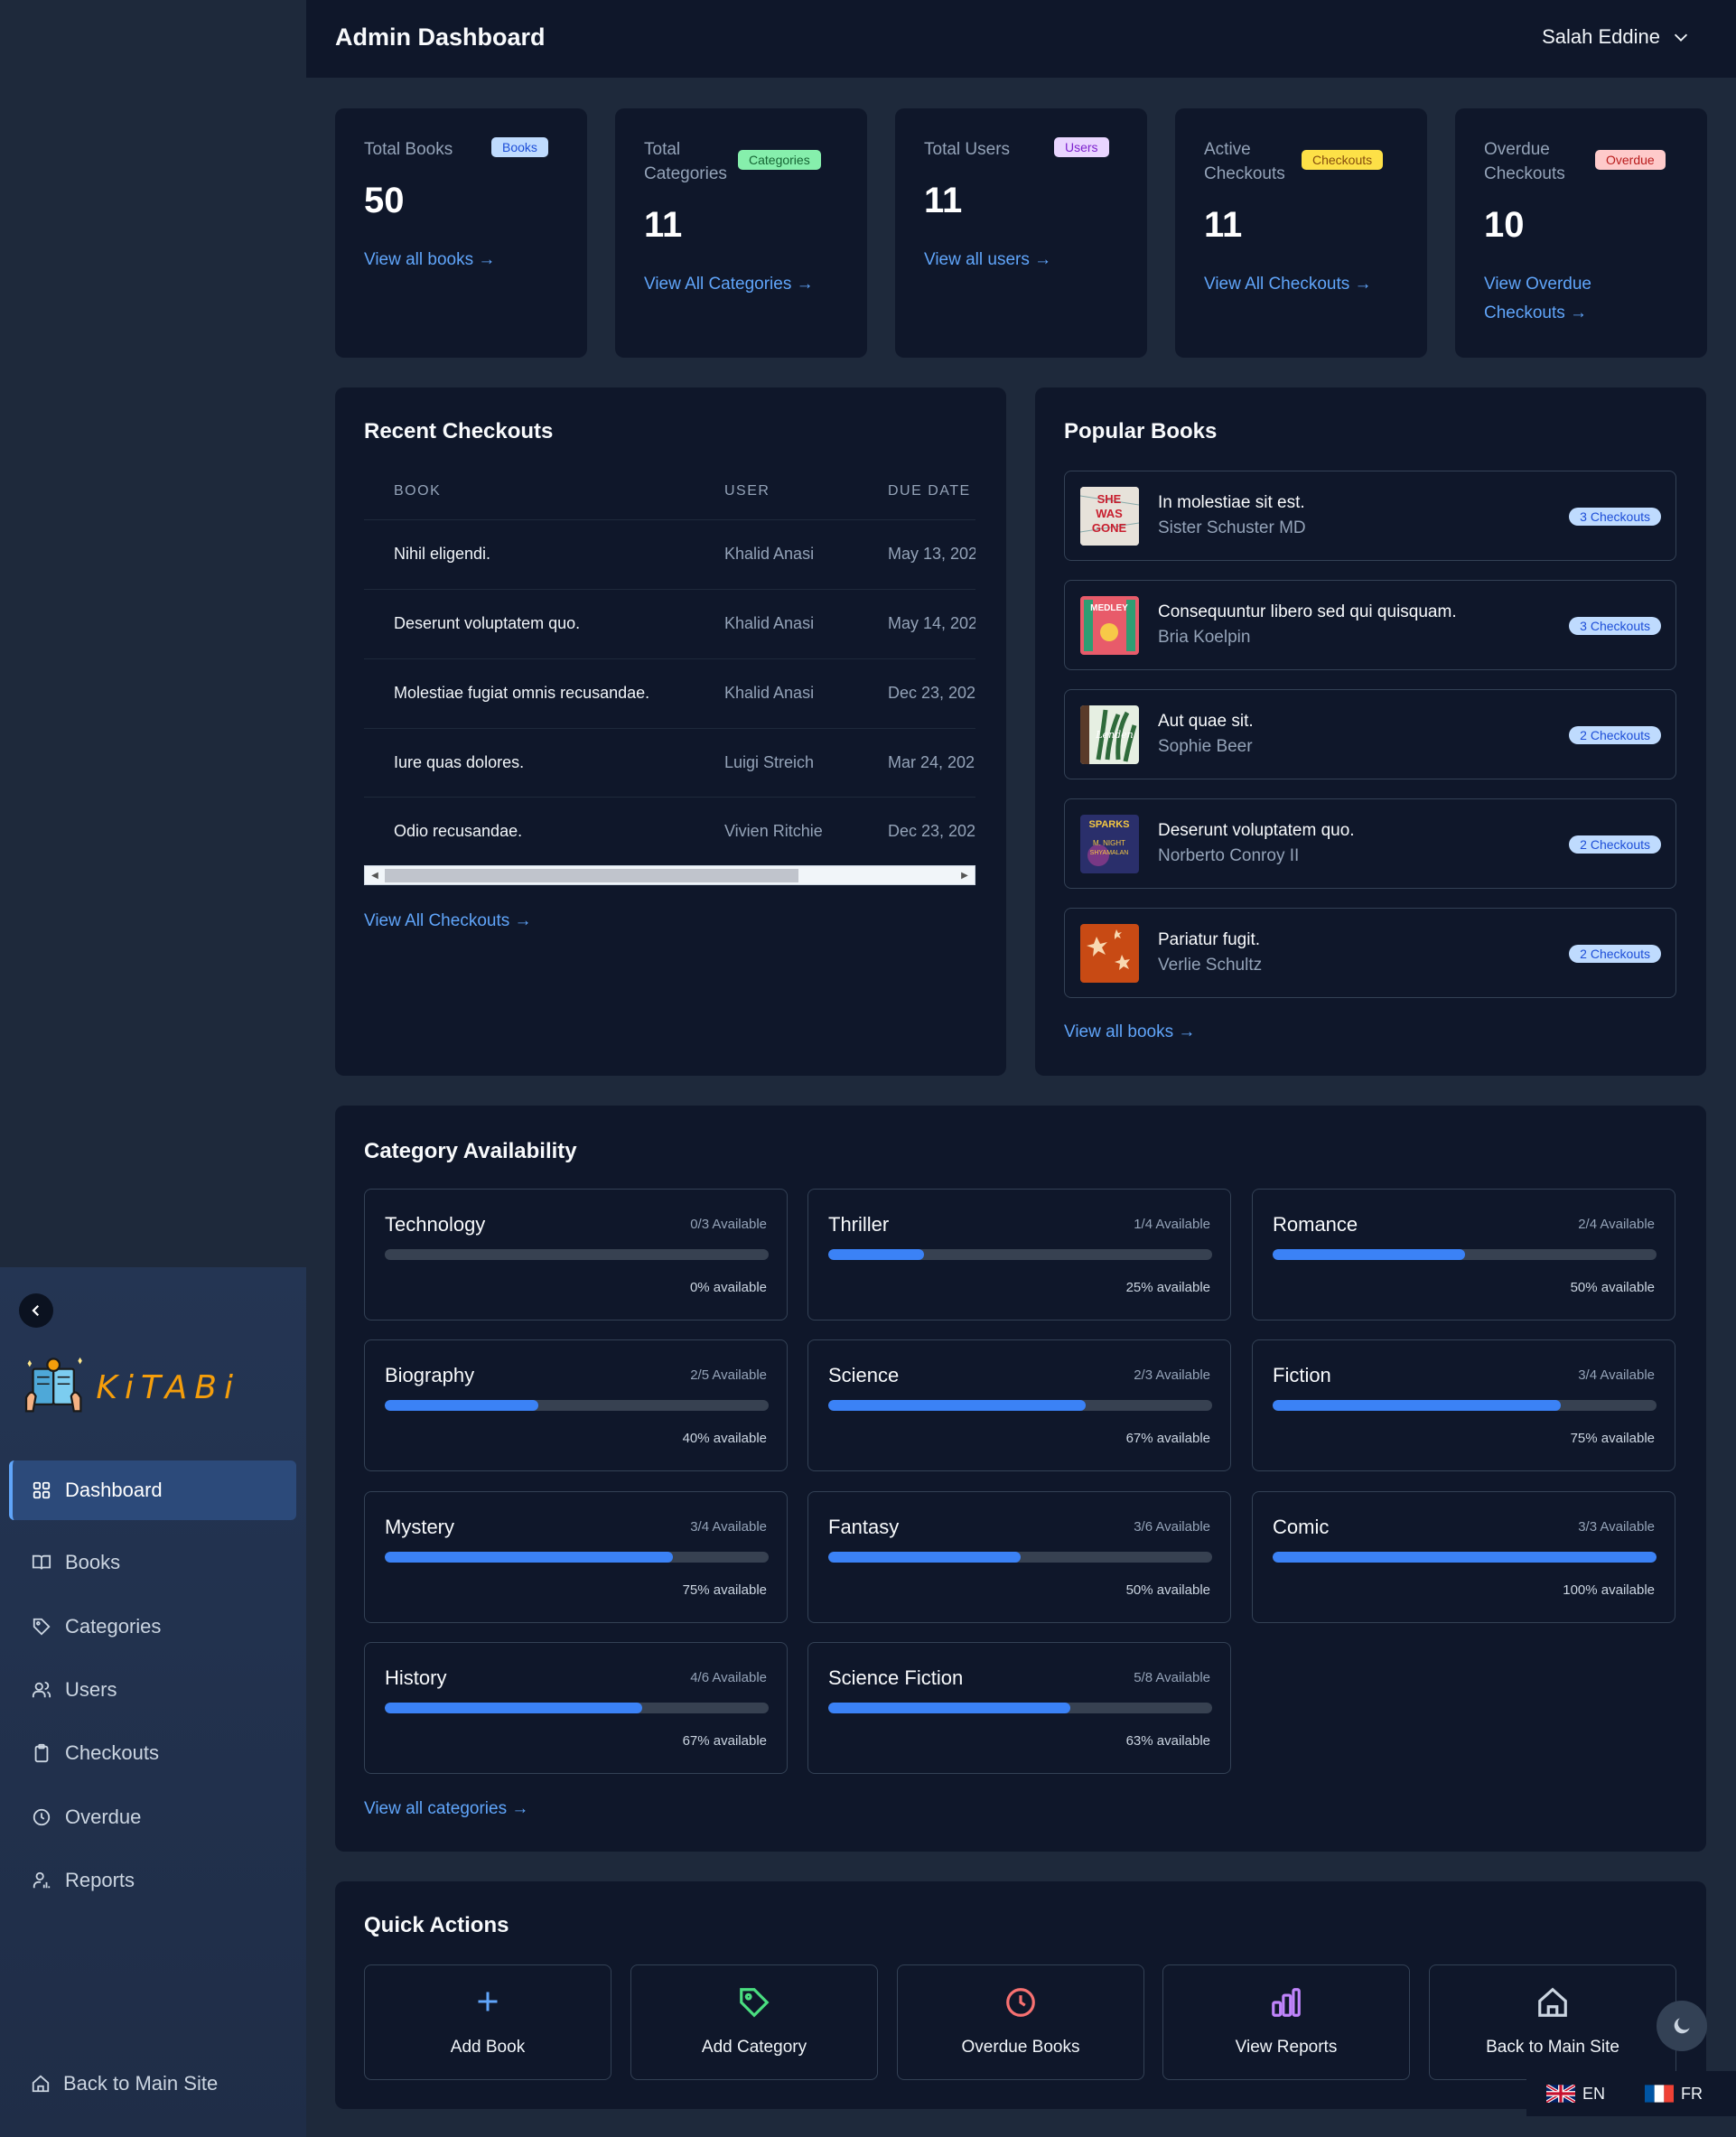 Image resolution: width=1736 pixels, height=2137 pixels. What do you see at coordinates (1021, 39) in the screenshot?
I see `top-header: Admin Dashboard Salah Eddine` at bounding box center [1021, 39].